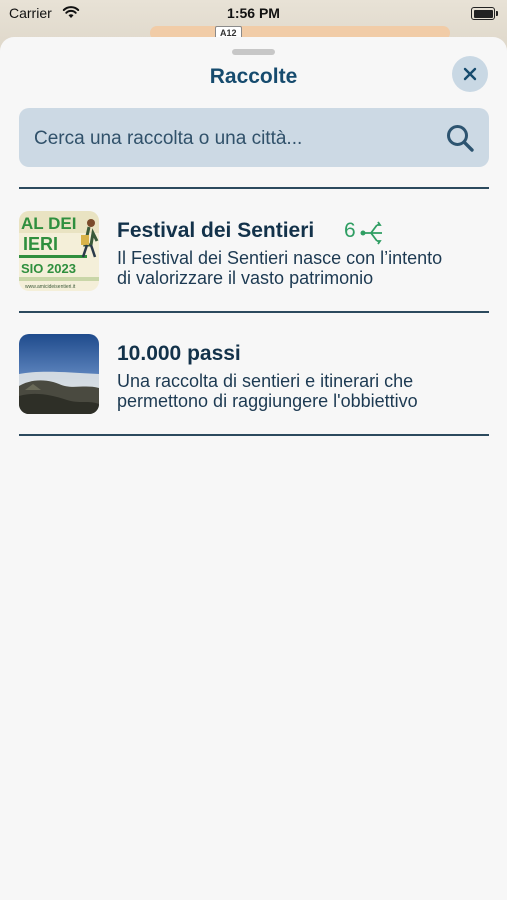 Image resolution: width=507 pixels, height=900 pixels. Describe the element at coordinates (48, 223) in the screenshot. I see `thumbnail-text: AL DEI` at that location.